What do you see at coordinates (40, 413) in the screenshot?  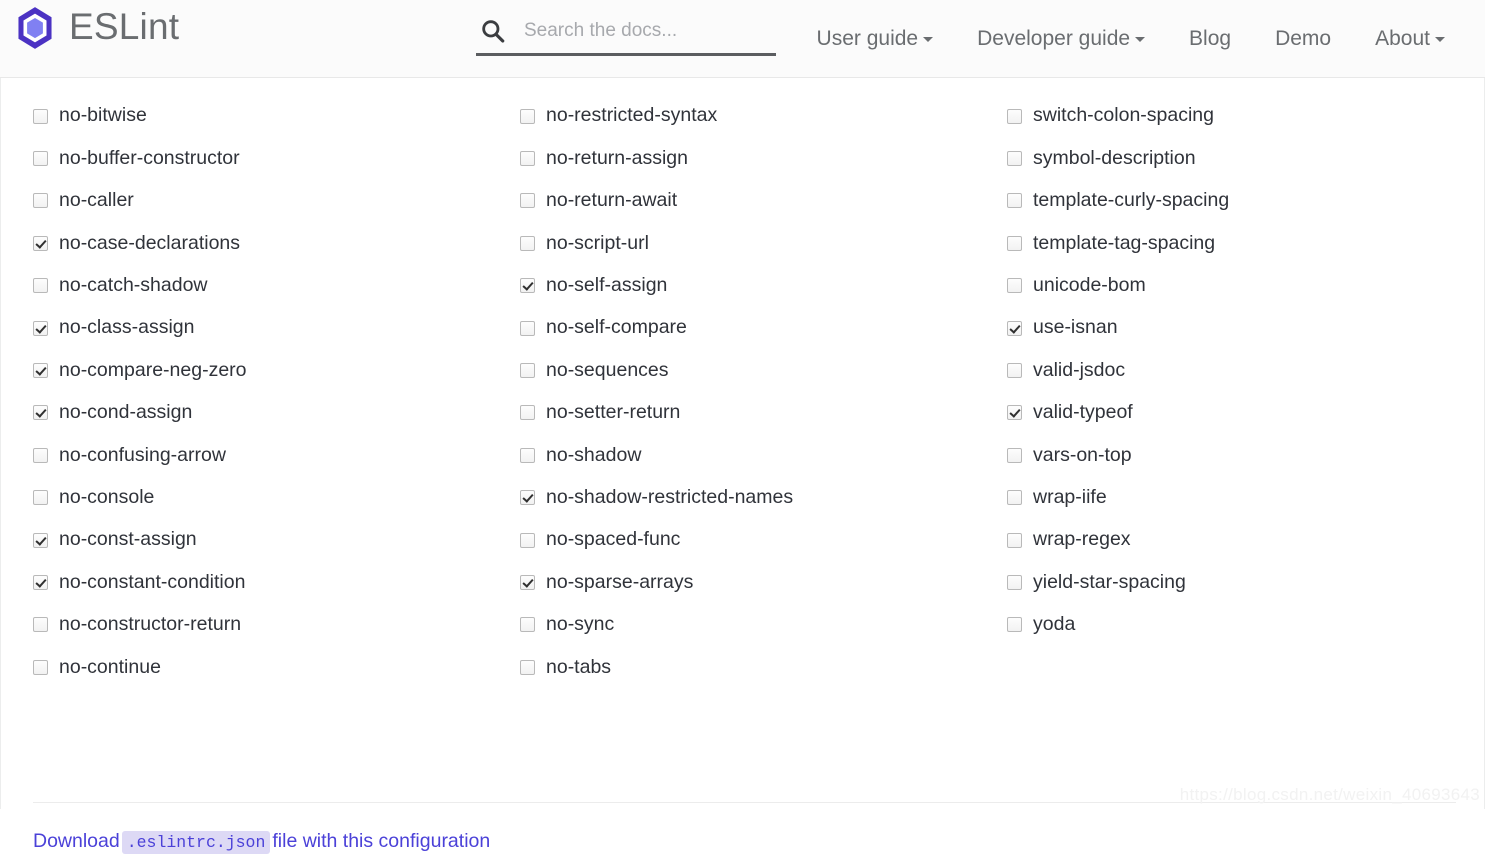 I see `rule-checkbox-no-cond-assign` at bounding box center [40, 413].